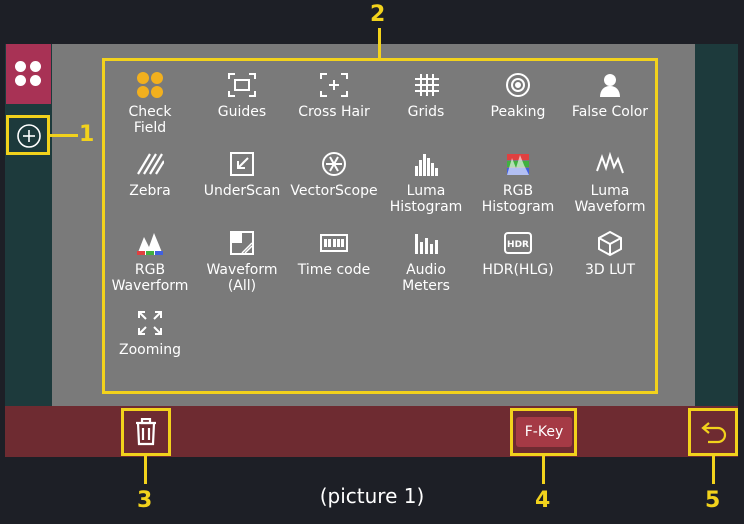 Image resolution: width=744 pixels, height=524 pixels. Describe the element at coordinates (150, 278) in the screenshot. I see `function-label: RGB Waverform` at that location.